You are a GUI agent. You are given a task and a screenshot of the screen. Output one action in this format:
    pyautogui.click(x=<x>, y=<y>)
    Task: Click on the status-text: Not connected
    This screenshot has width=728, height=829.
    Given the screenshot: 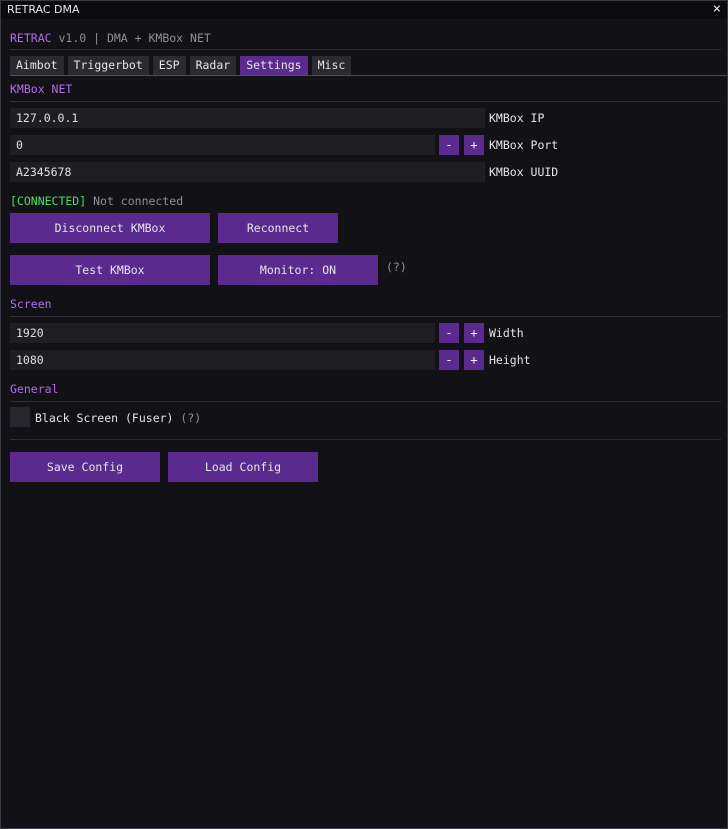 What is the action you would take?
    pyautogui.click(x=138, y=201)
    